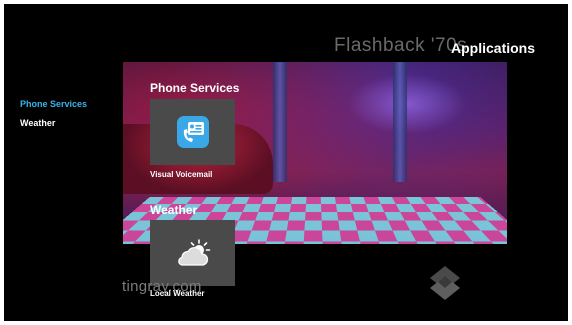  I want to click on voicemail-contact-card-icon, so click(192, 132).